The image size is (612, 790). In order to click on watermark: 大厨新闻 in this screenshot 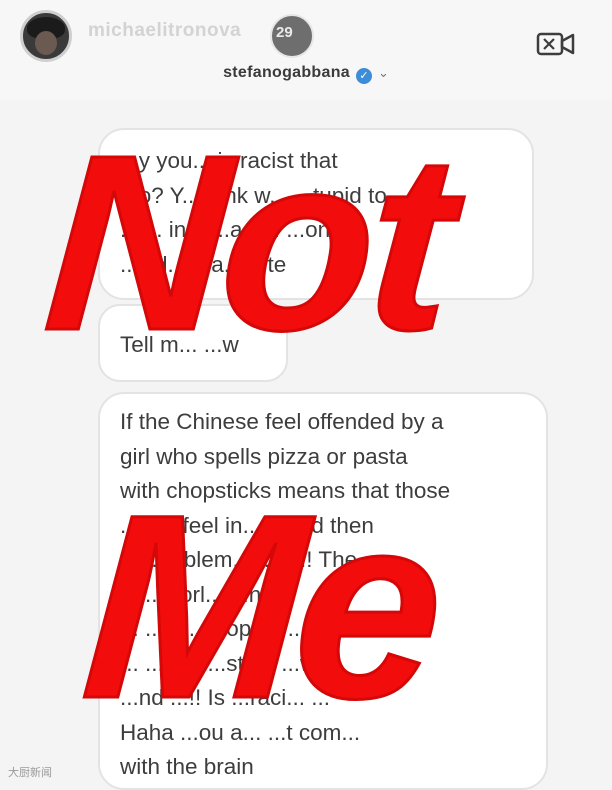, I will do `click(30, 773)`.